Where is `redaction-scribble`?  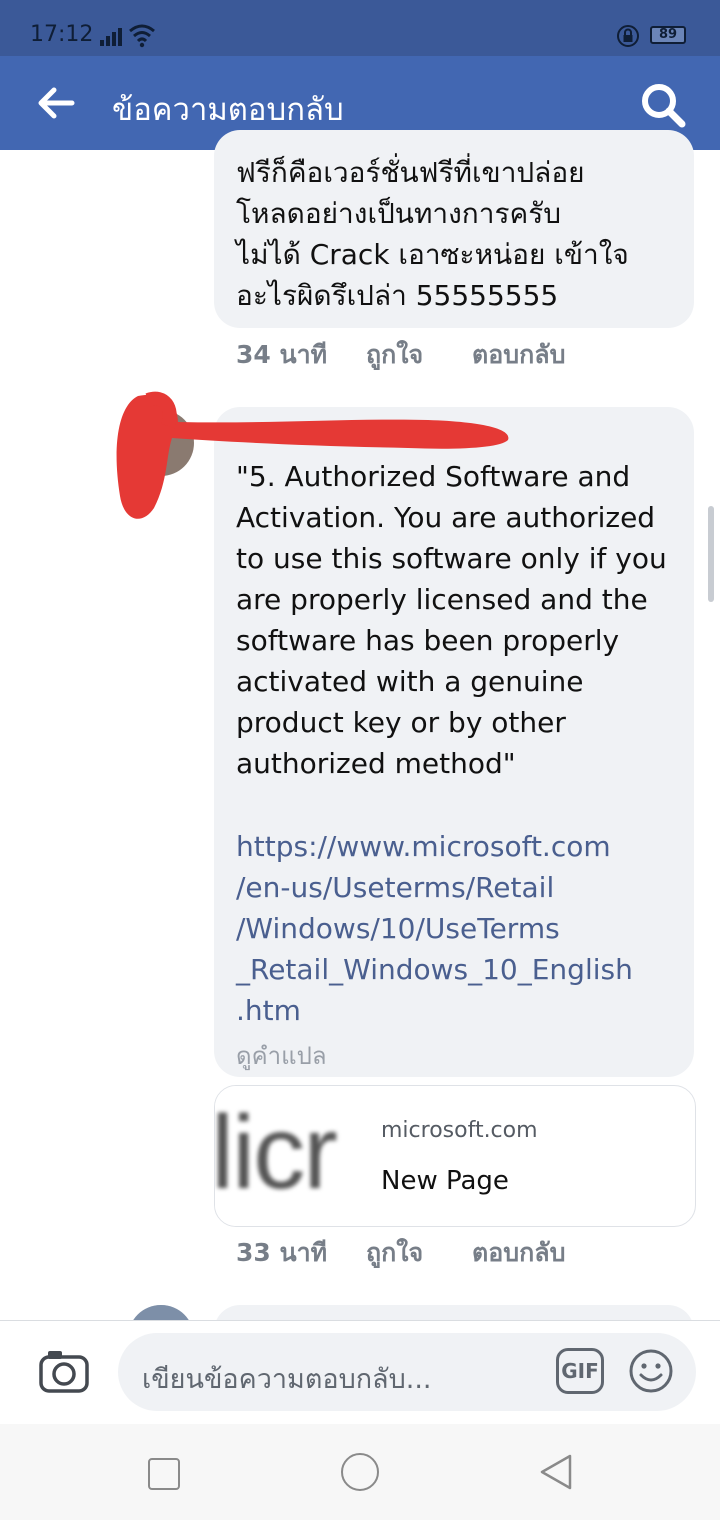 redaction-scribble is located at coordinates (312, 455).